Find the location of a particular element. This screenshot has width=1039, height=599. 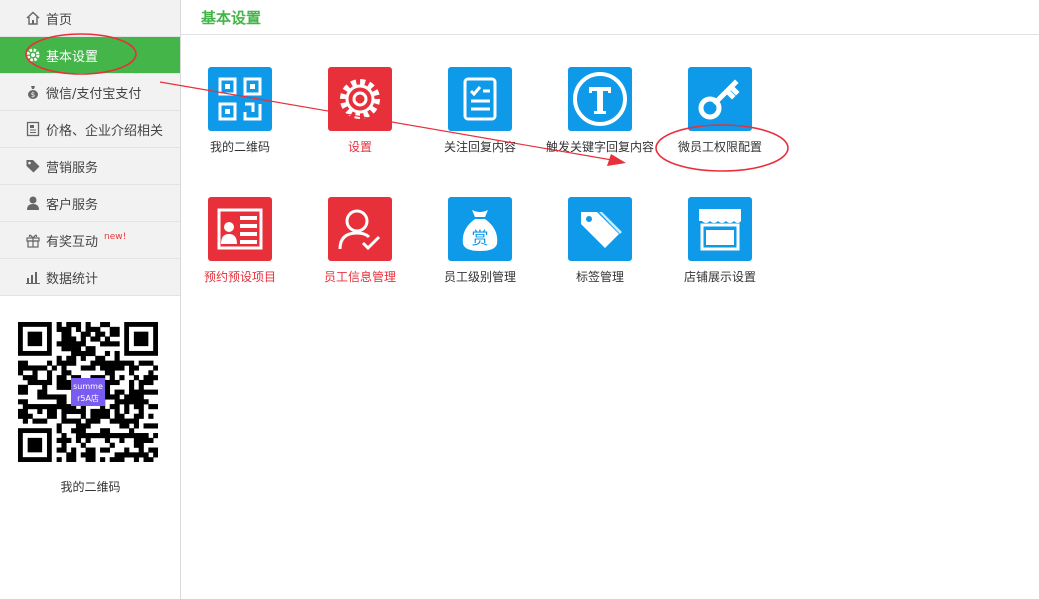

sidebar-item-interaction: 有奖互动 new! is located at coordinates (90, 240).